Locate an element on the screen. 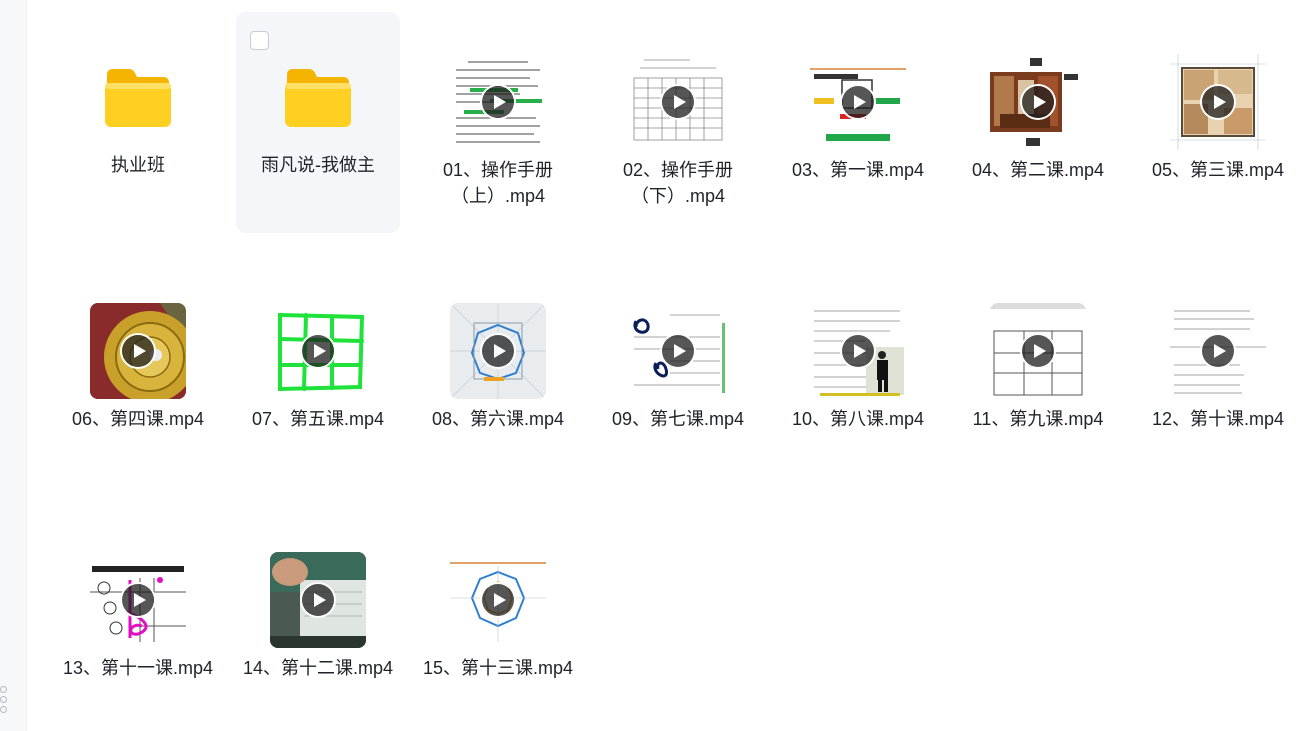  file-name: 09、第七课.mp4 is located at coordinates (678, 419).